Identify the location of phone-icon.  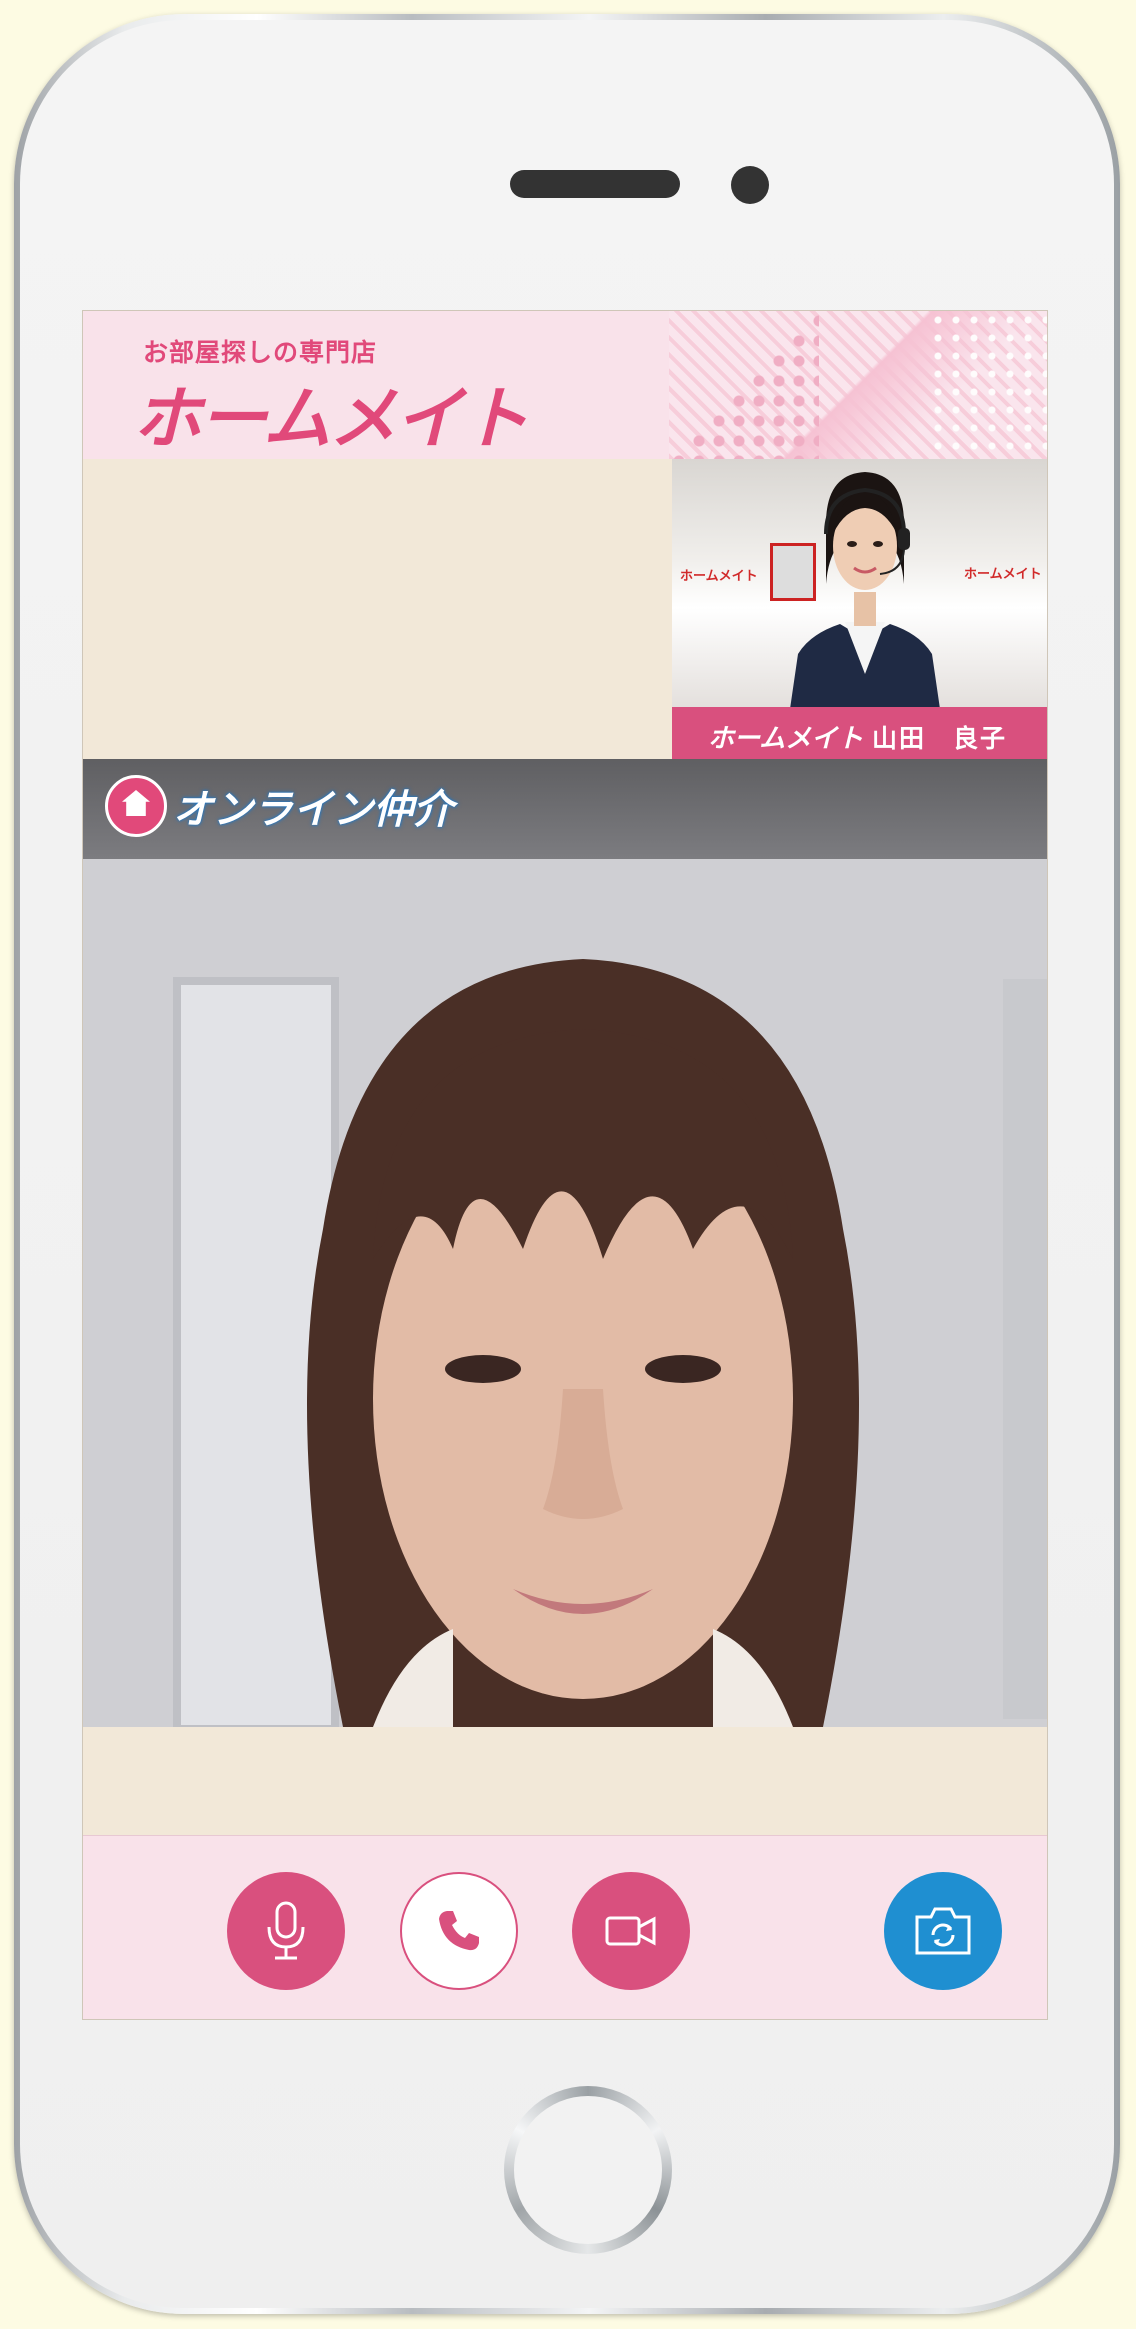
(459, 1931).